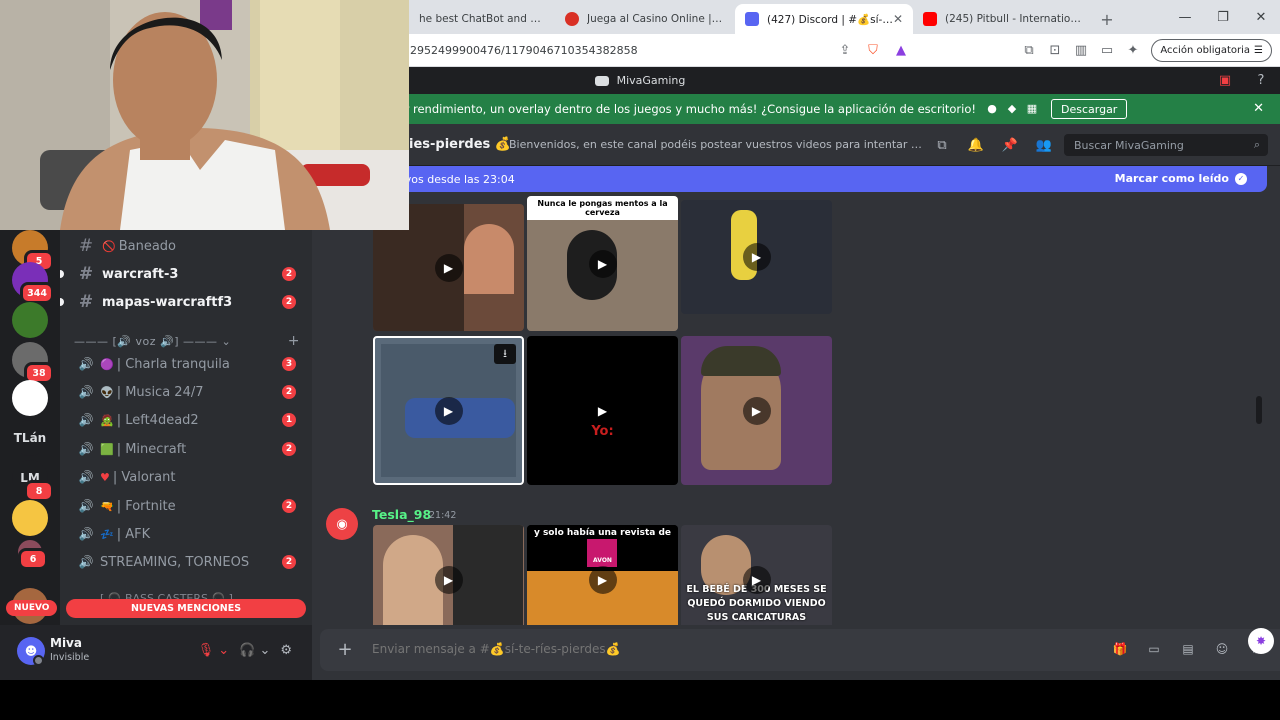  I want to click on voice-channel: 🔊 🧟 | Left4dead2 1, so click(186, 420).